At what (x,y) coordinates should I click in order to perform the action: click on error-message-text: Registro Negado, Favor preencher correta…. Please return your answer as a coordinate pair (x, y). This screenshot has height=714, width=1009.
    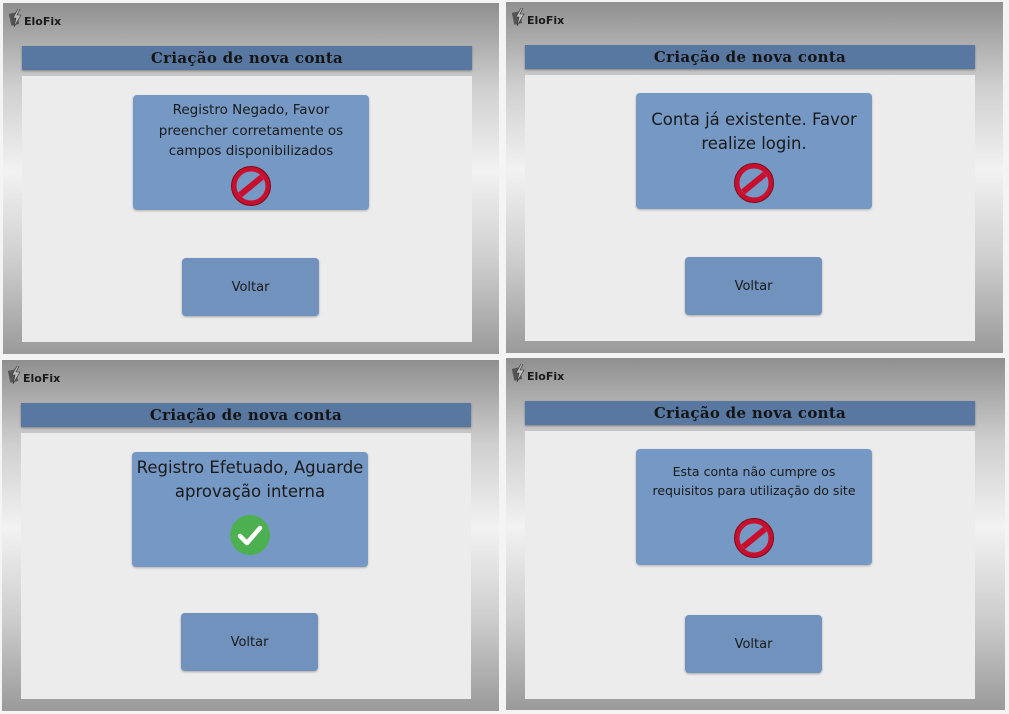
    Looking at the image, I should click on (251, 130).